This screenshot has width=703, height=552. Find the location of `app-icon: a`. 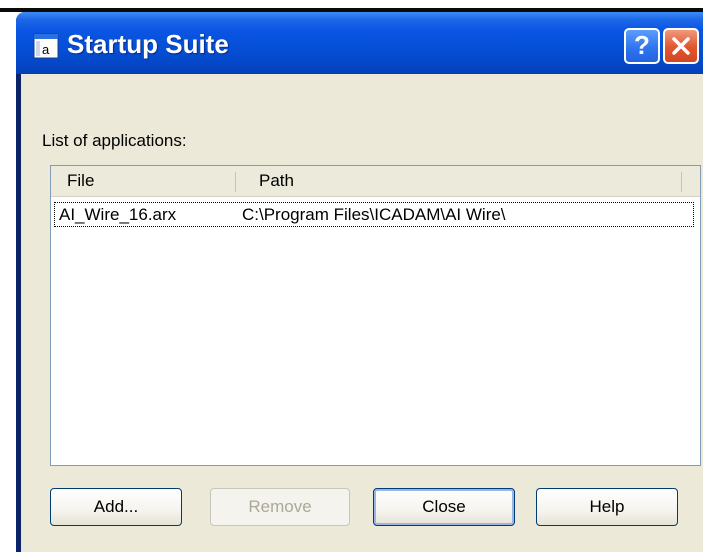

app-icon: a is located at coordinates (46, 46).